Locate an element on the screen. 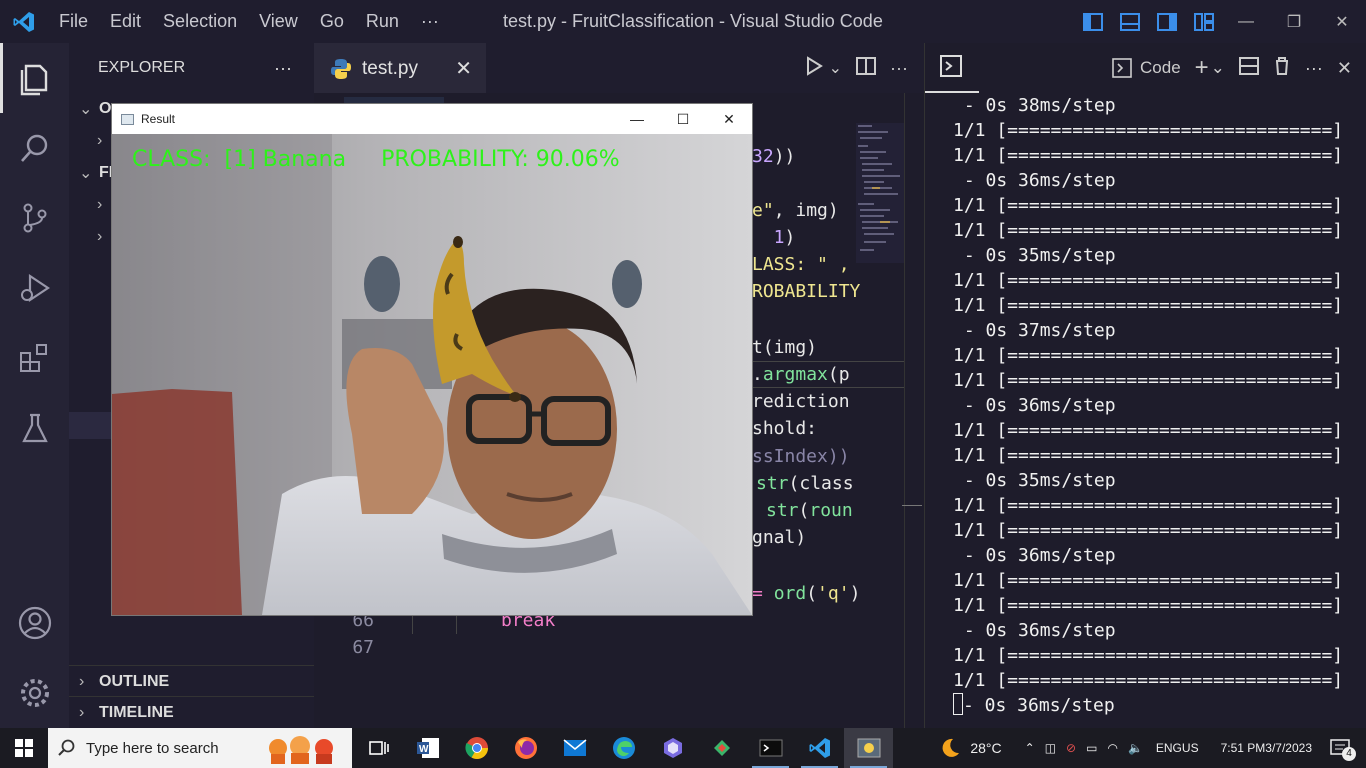  extensions-icon is located at coordinates (34, 358).